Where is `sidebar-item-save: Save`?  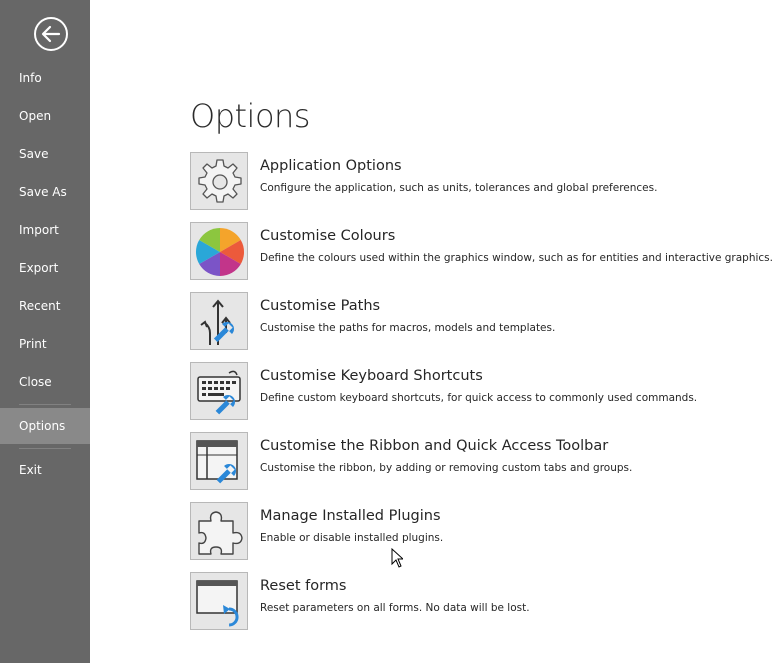
sidebar-item-save: Save is located at coordinates (45, 154).